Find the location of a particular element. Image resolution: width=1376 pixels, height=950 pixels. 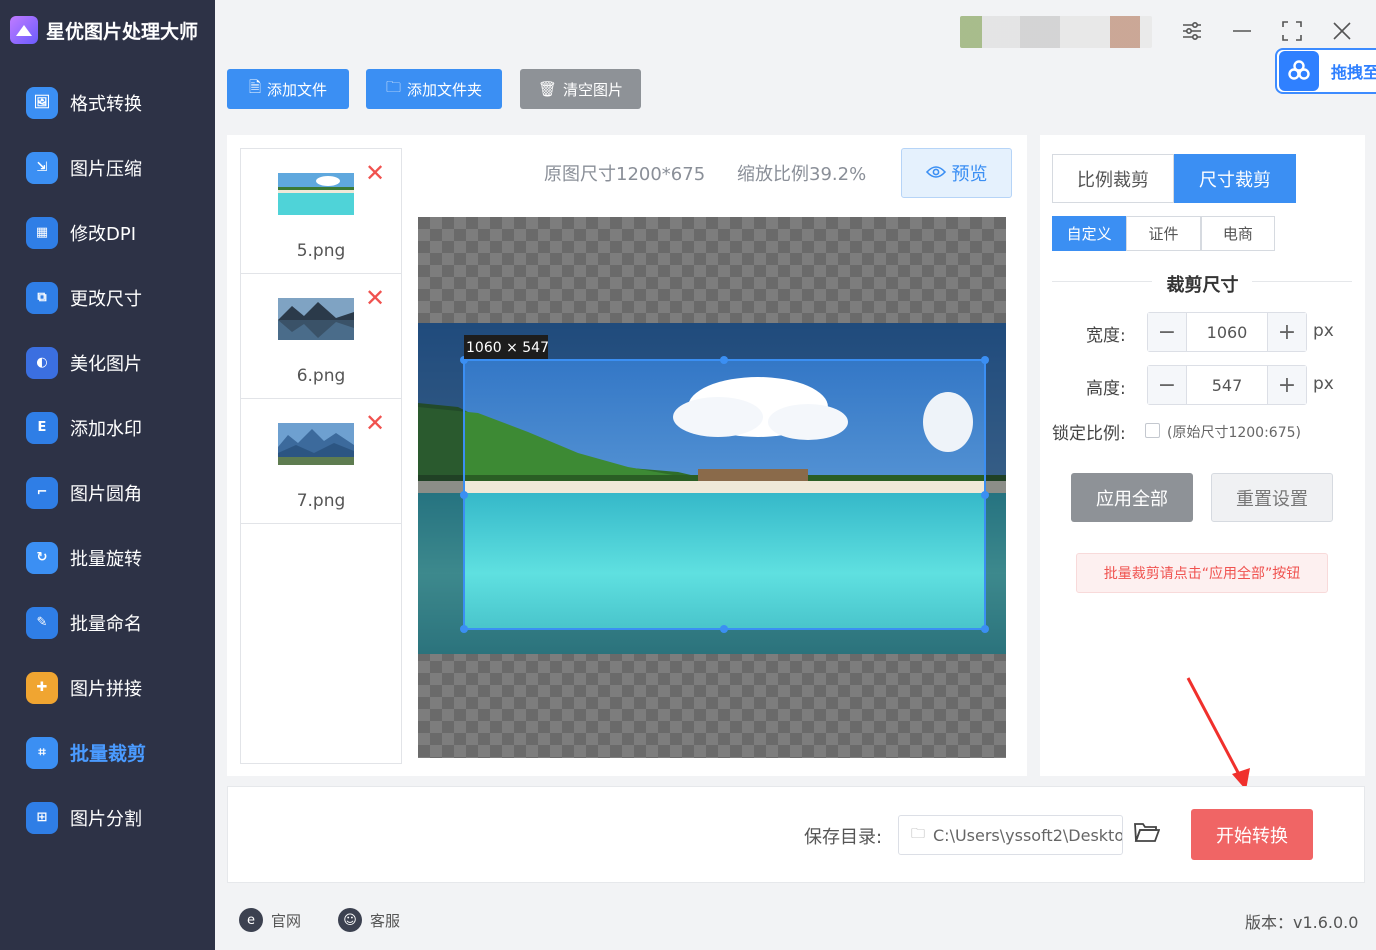

lock-ratio-checkbox is located at coordinates (1152, 430).